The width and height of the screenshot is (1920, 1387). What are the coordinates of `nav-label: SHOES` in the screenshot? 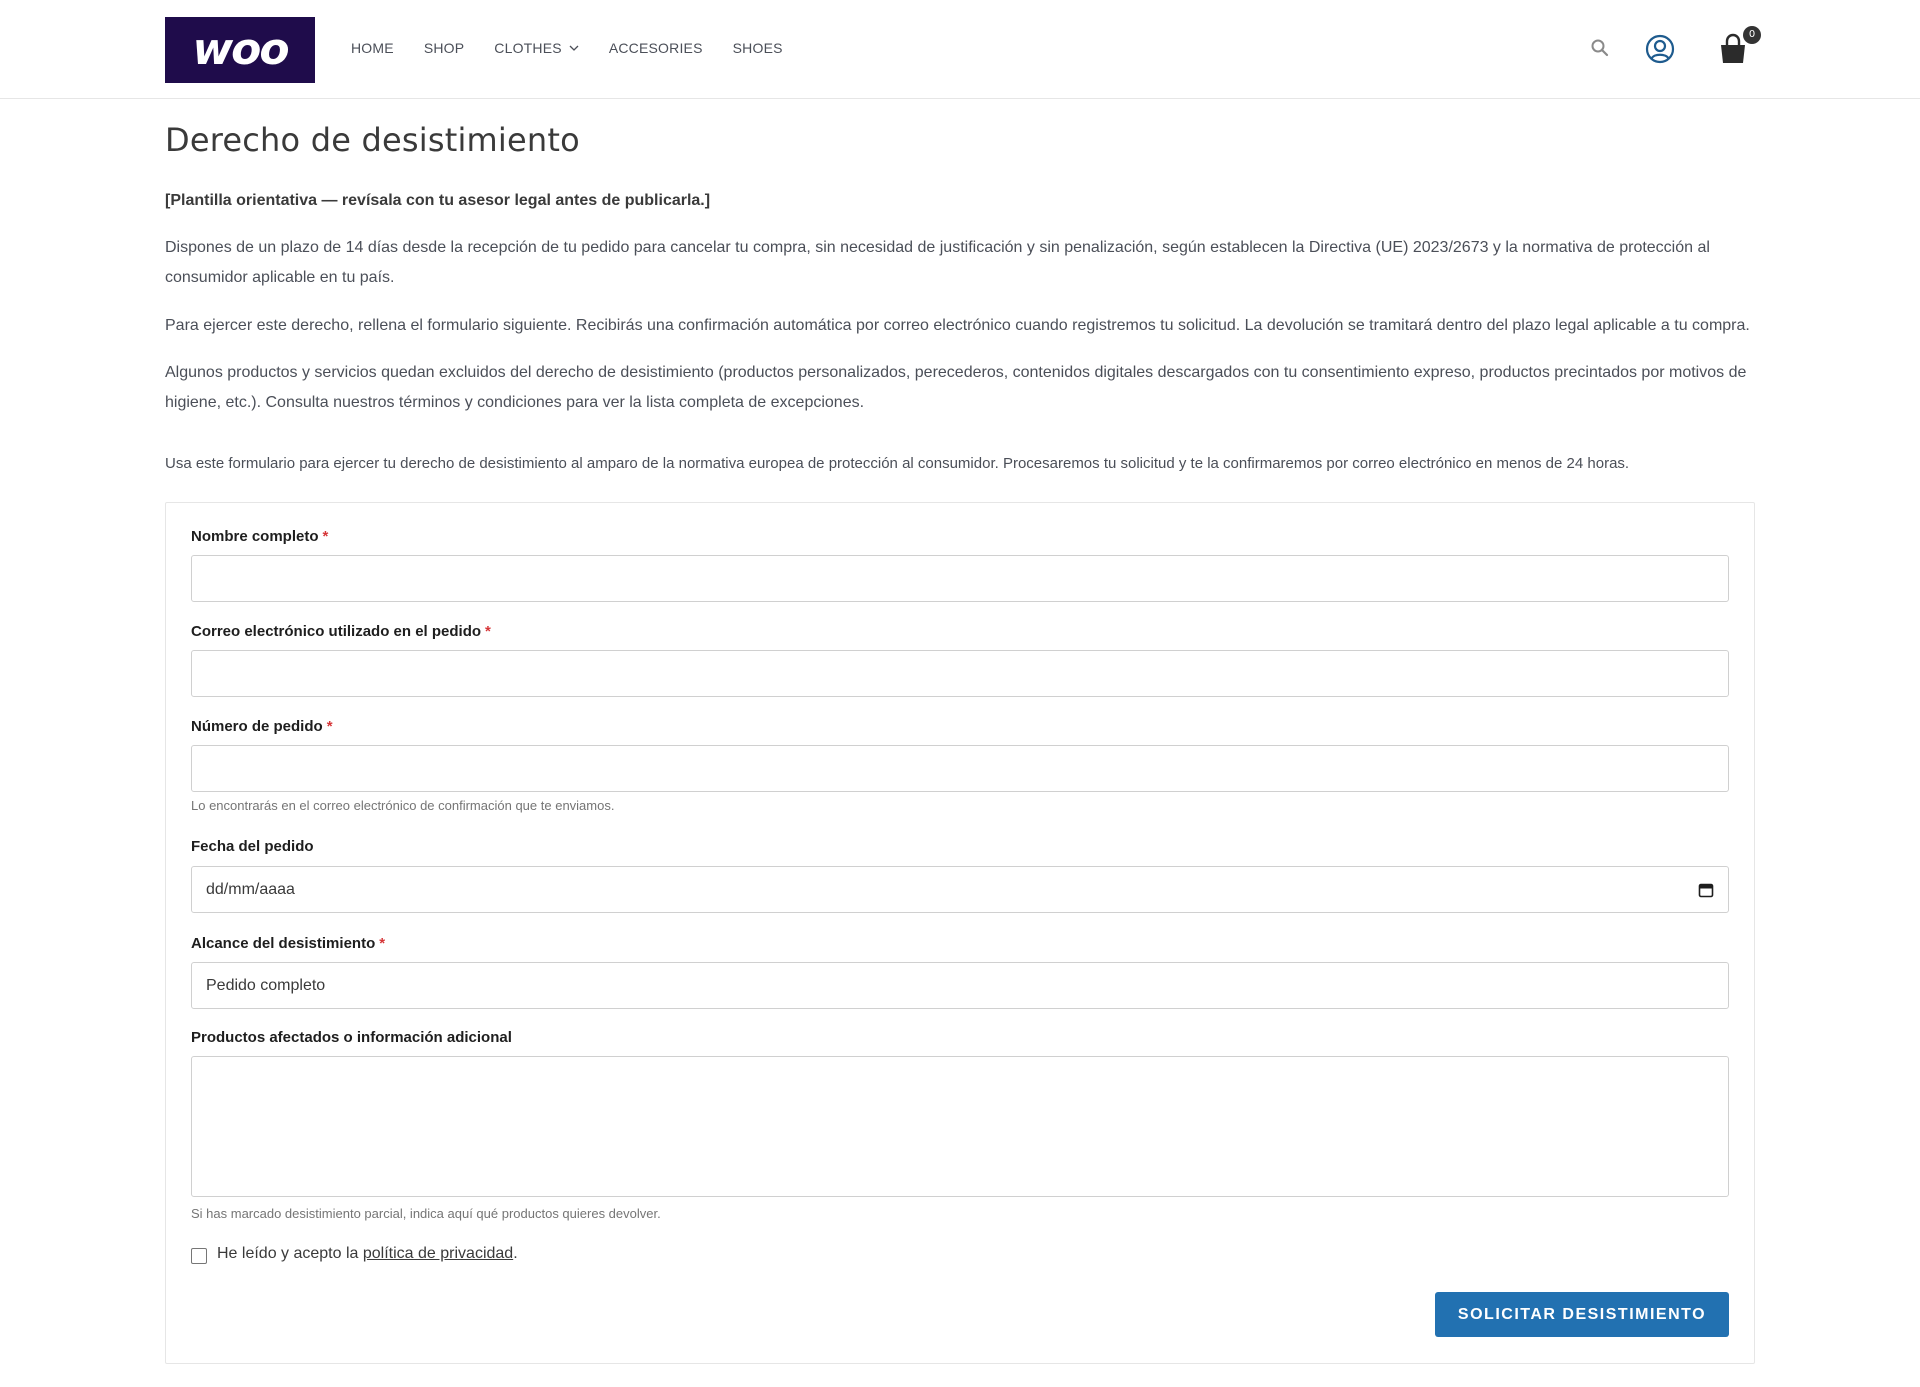 It's located at (757, 48).